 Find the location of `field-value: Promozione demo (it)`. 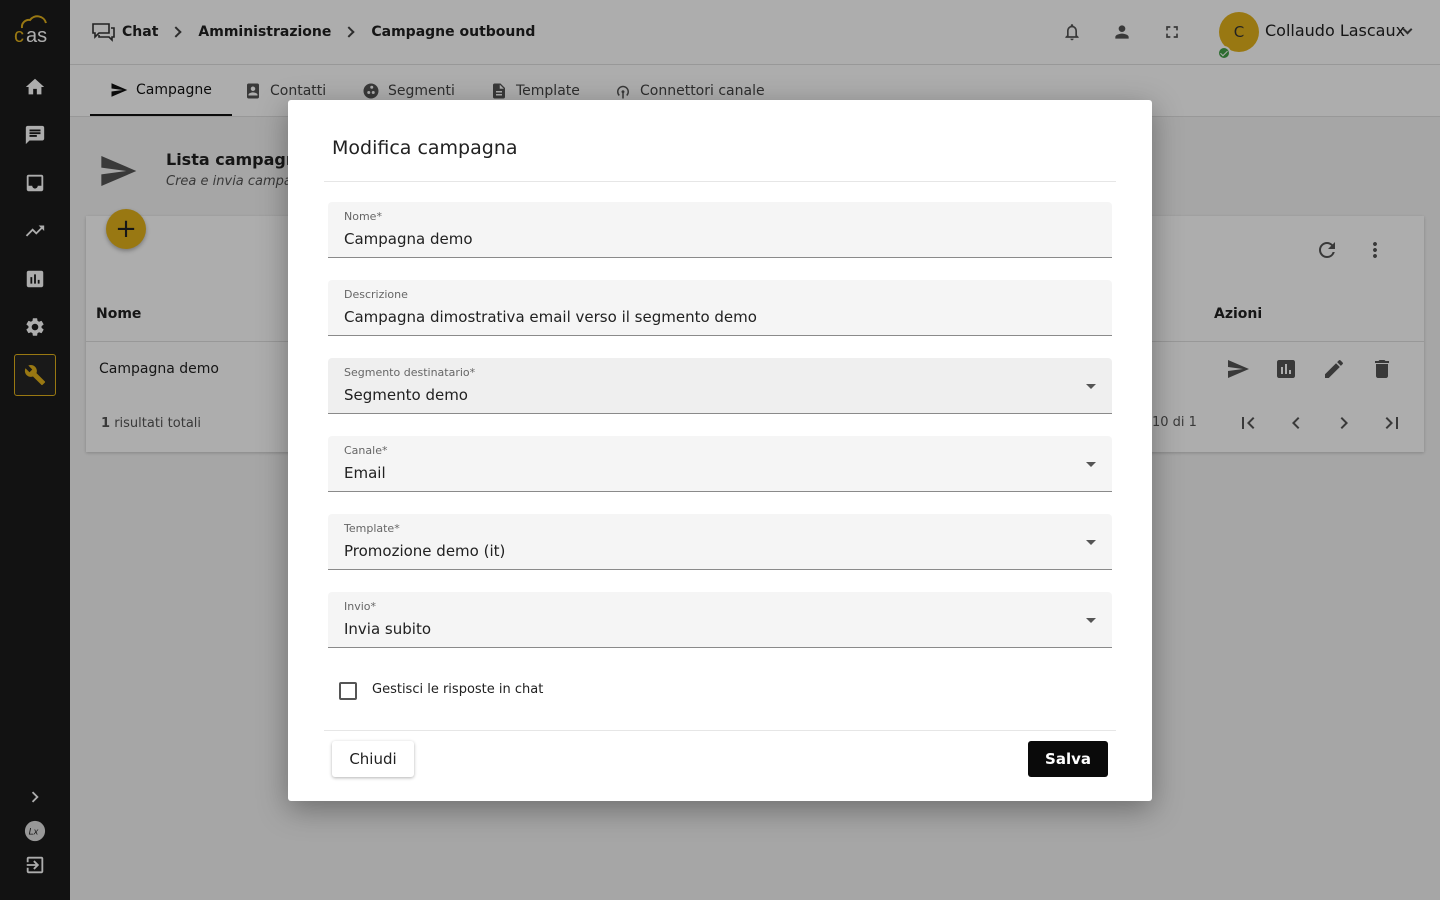

field-value: Promozione demo (it) is located at coordinates (424, 551).